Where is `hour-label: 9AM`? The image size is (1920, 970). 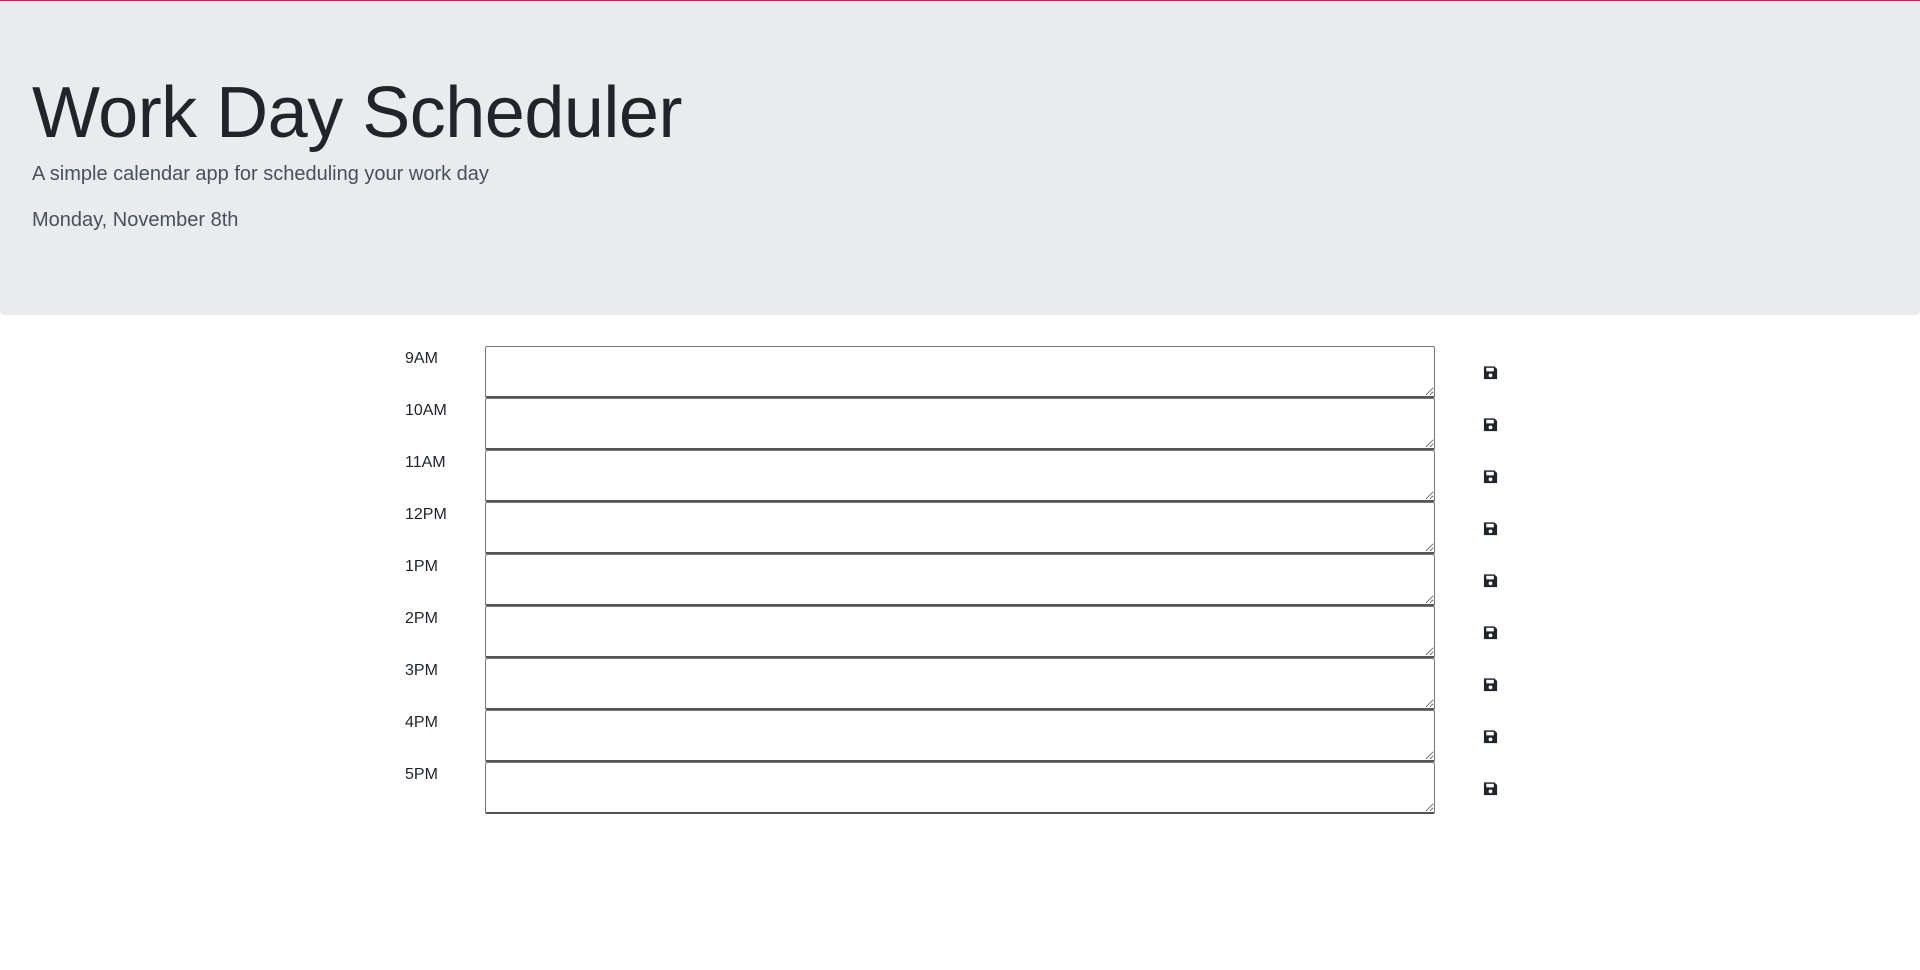 hour-label: 9AM is located at coordinates (421, 358).